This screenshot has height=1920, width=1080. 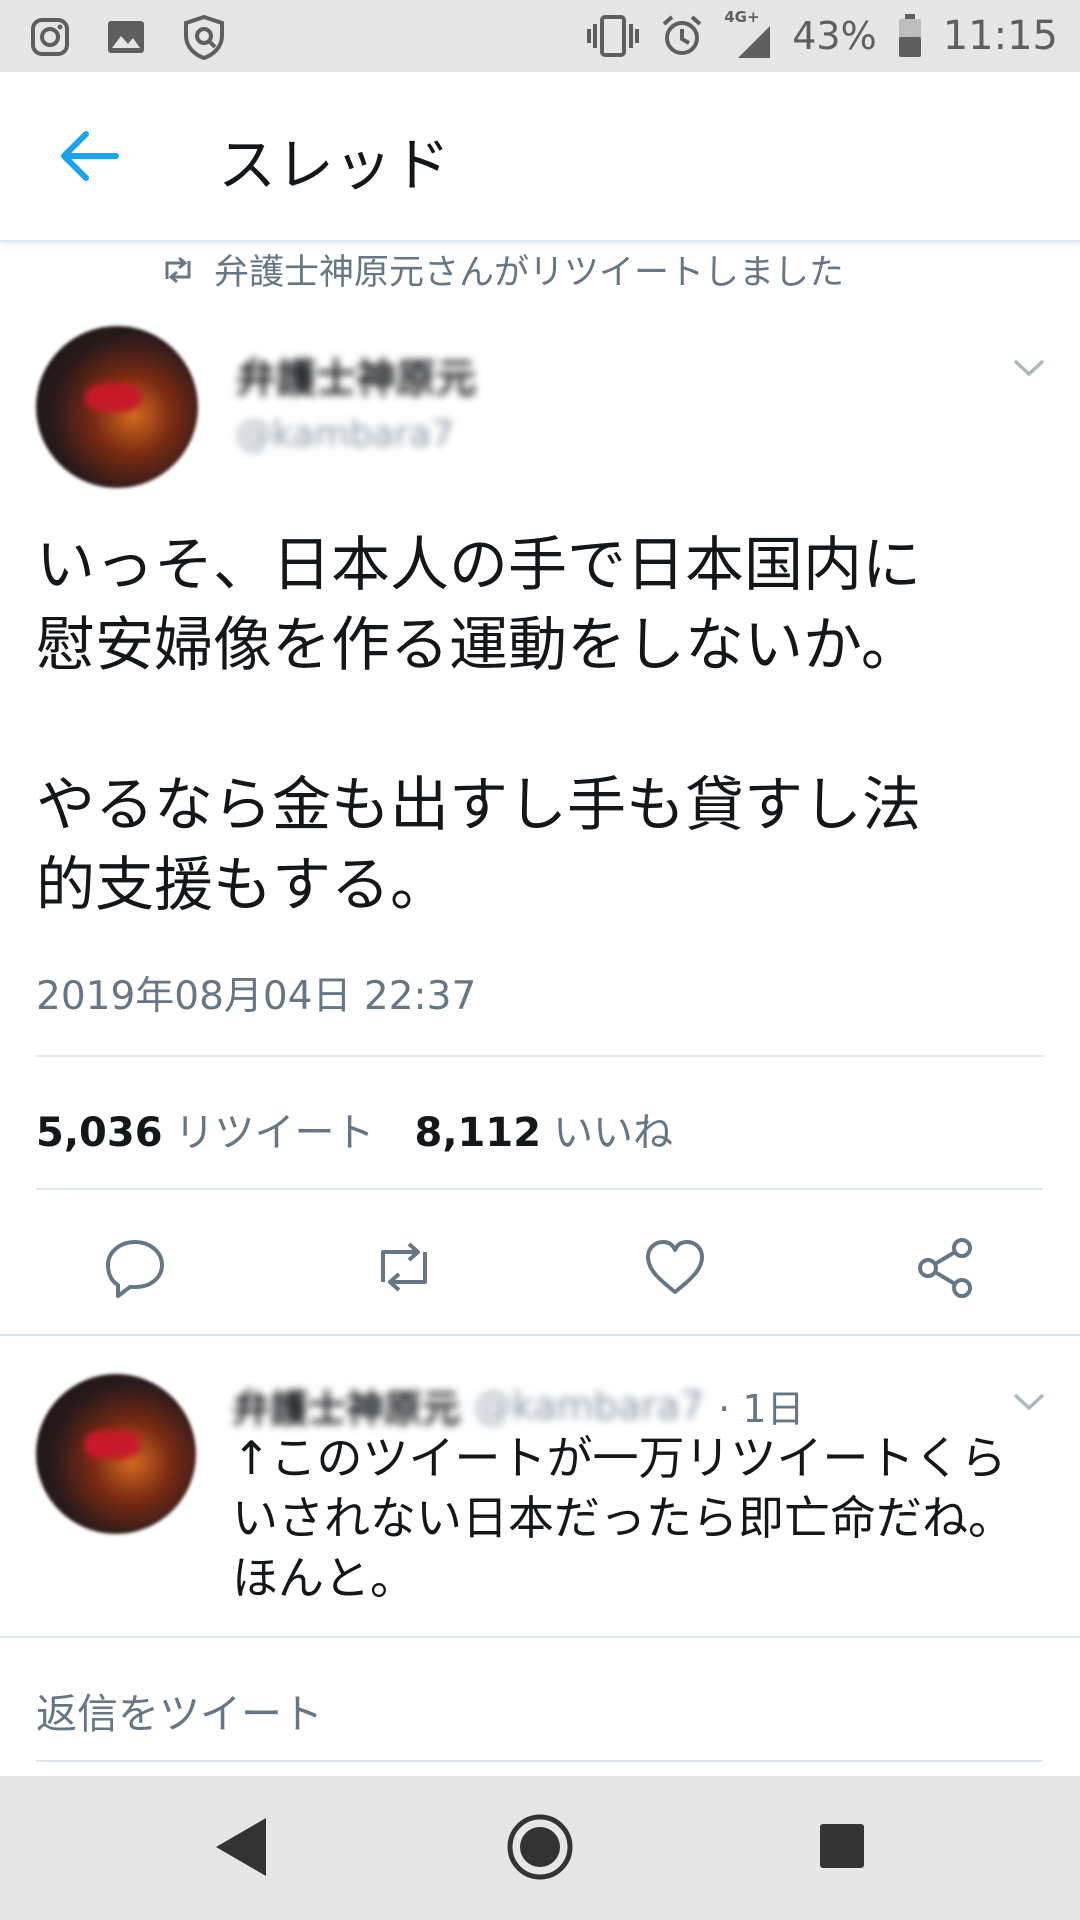 I want to click on battery-percent: 43%, so click(x=834, y=36).